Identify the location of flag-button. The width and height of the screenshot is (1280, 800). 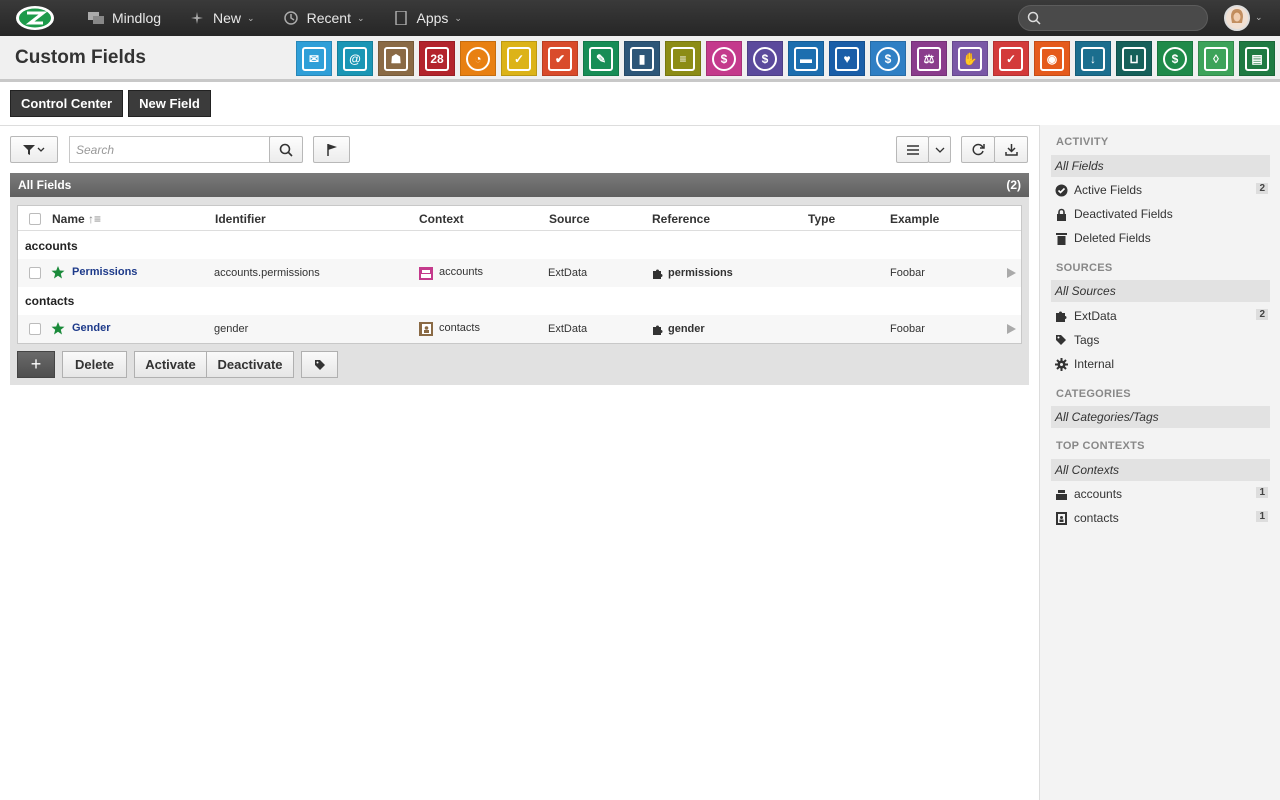
(331, 149).